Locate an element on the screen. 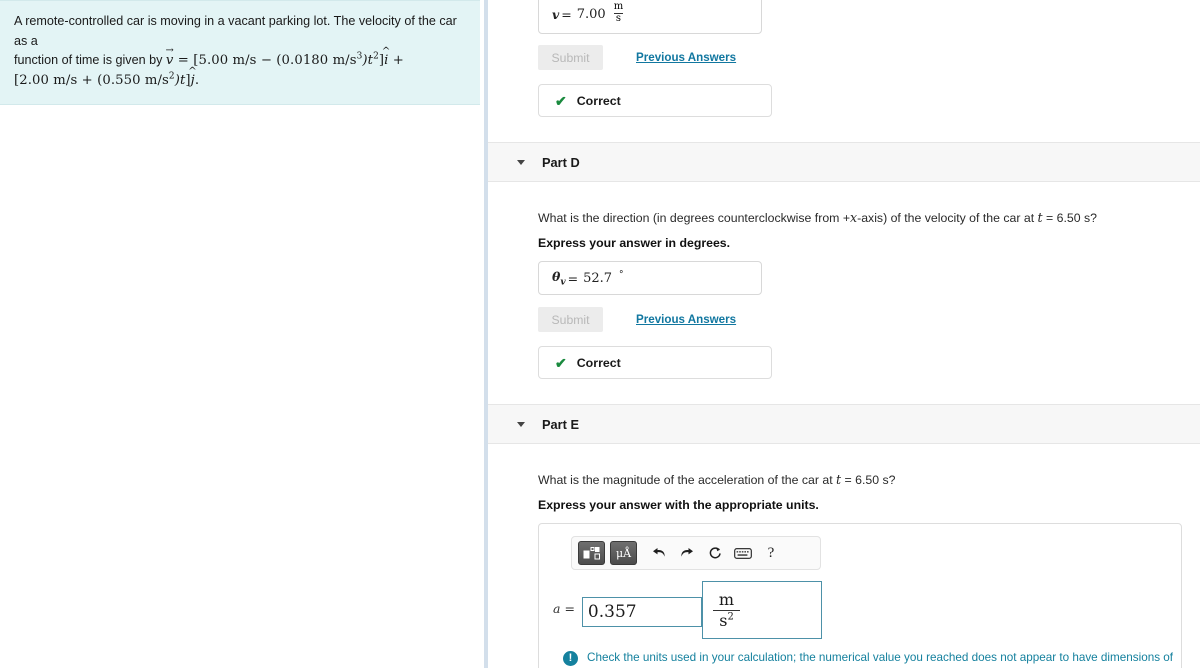  part-c-button-row: Submit Previous Answers is located at coordinates (869, 57).